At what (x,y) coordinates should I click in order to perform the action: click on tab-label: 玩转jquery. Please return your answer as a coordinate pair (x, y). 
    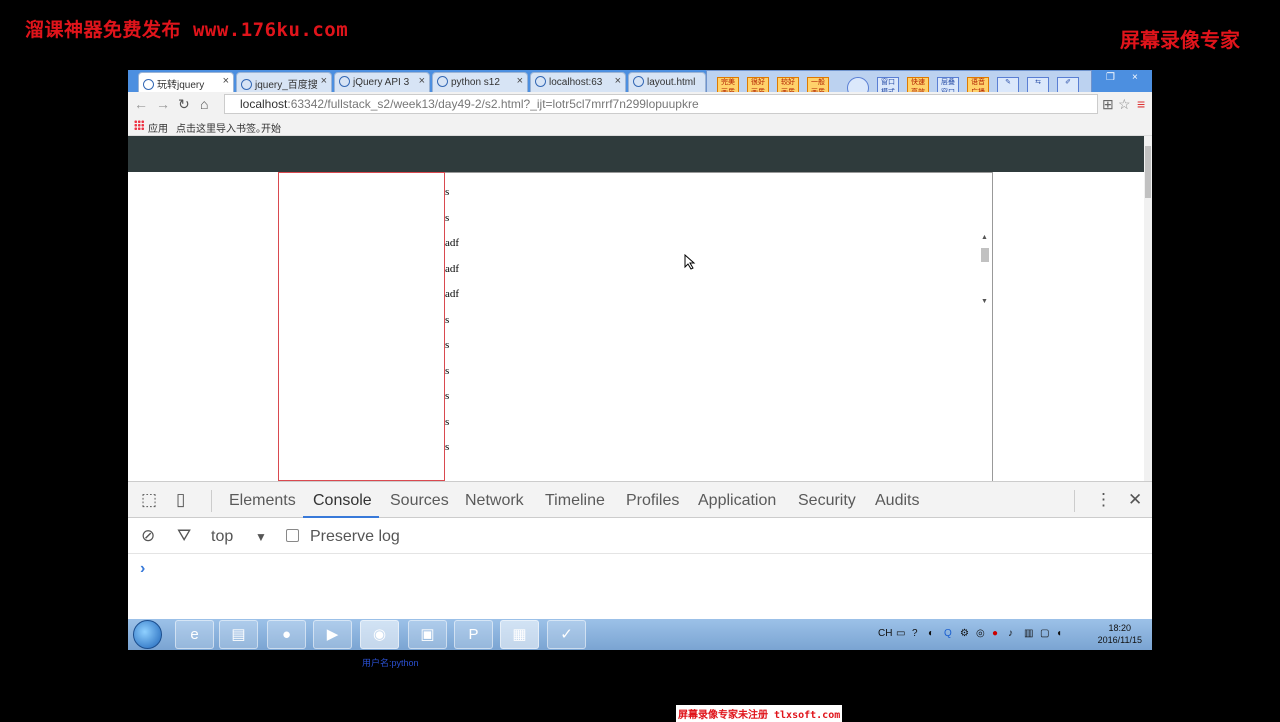
    Looking at the image, I should click on (181, 85).